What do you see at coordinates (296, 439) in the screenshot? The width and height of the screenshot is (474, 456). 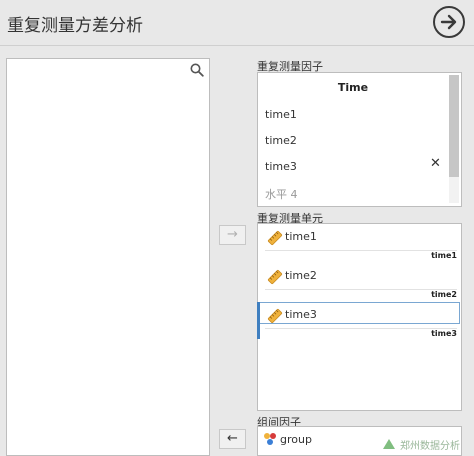 I see `between-factor-item: group` at bounding box center [296, 439].